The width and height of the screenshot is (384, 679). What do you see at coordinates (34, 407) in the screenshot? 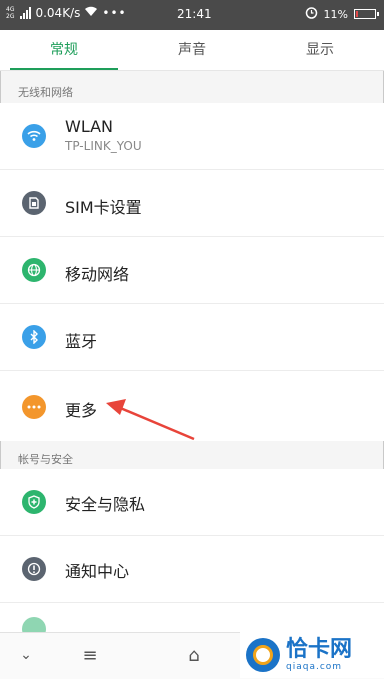
I see `more-dots-icon` at bounding box center [34, 407].